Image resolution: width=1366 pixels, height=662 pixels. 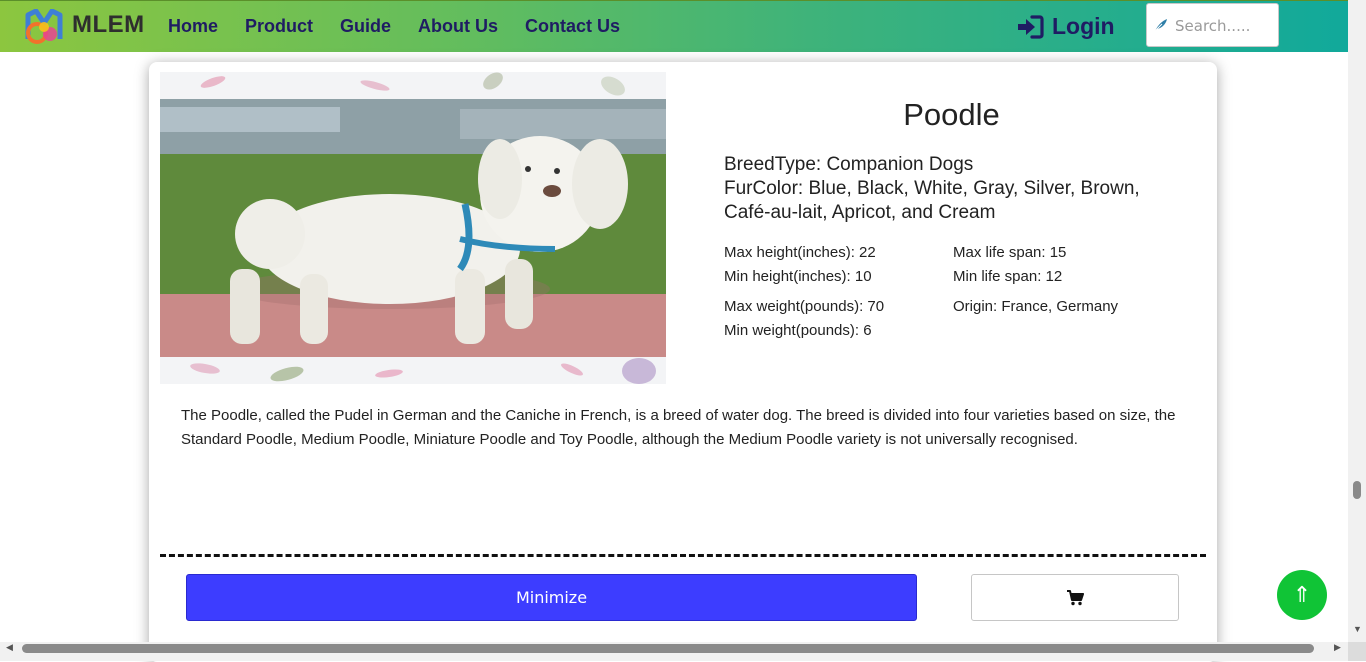 I want to click on nav-contact-us: Contact Us, so click(x=572, y=26).